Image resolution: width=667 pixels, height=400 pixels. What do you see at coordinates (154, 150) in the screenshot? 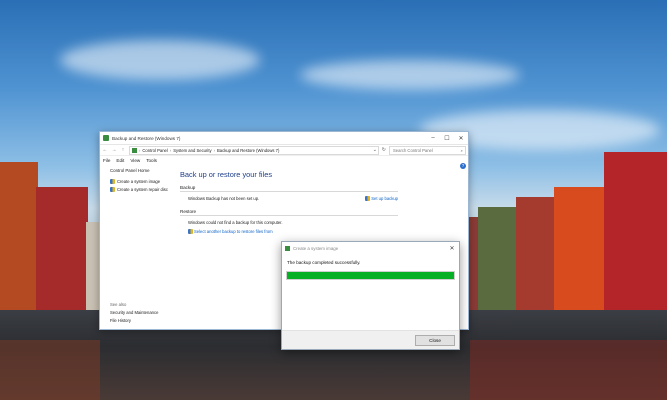
I see `breadcrumb-control-panel: Control Panel` at bounding box center [154, 150].